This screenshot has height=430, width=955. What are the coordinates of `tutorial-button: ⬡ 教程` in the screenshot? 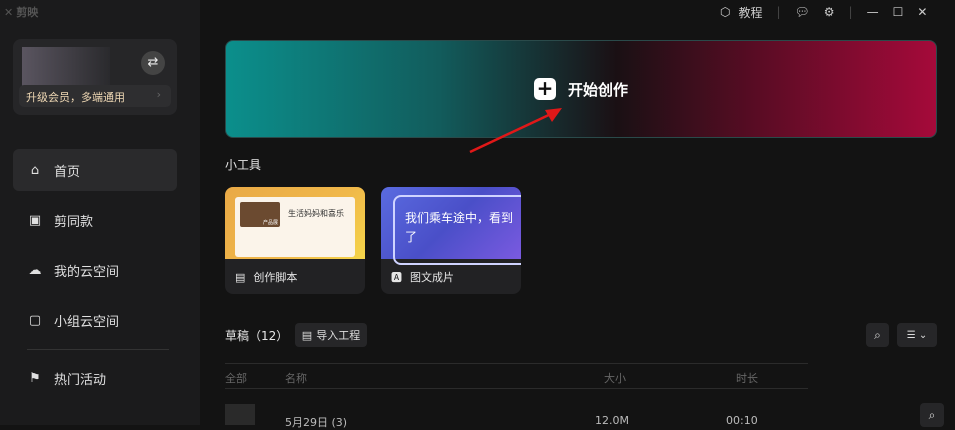 It's located at (741, 12).